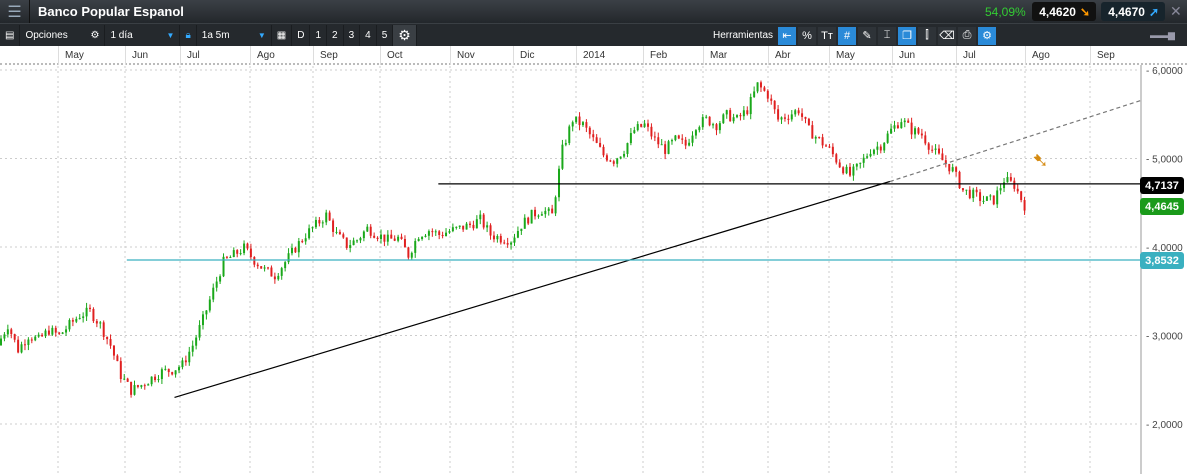 The image size is (1187, 474). Describe the element at coordinates (807, 35) in the screenshot. I see `percent-tool-icon: %` at that location.